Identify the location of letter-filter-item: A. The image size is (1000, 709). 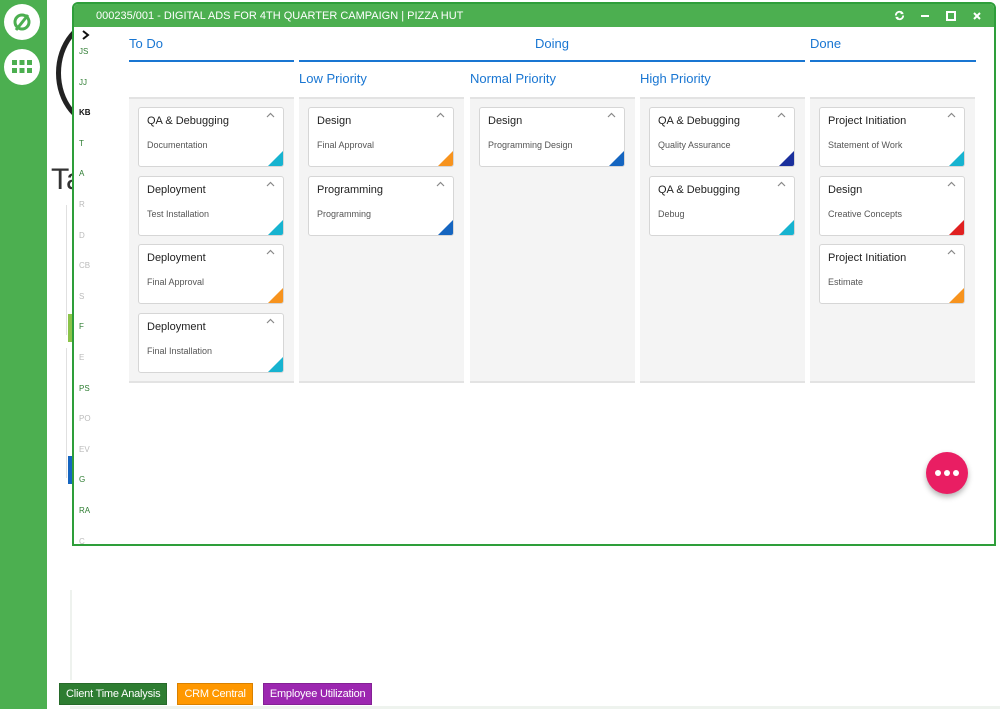
(81, 173).